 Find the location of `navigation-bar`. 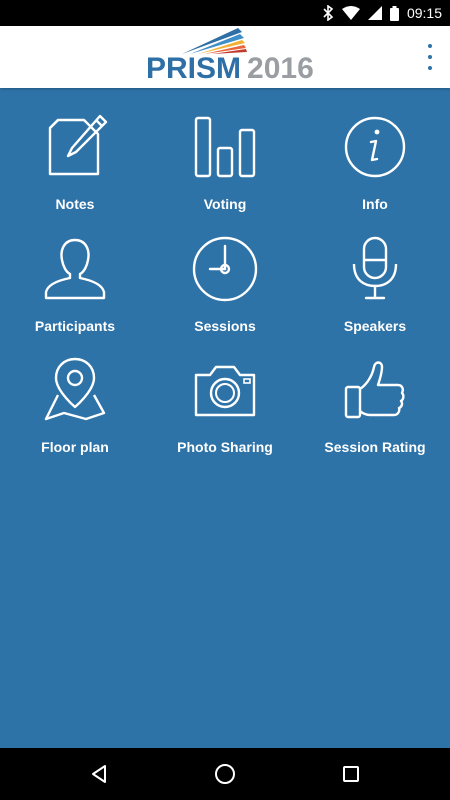

navigation-bar is located at coordinates (225, 774).